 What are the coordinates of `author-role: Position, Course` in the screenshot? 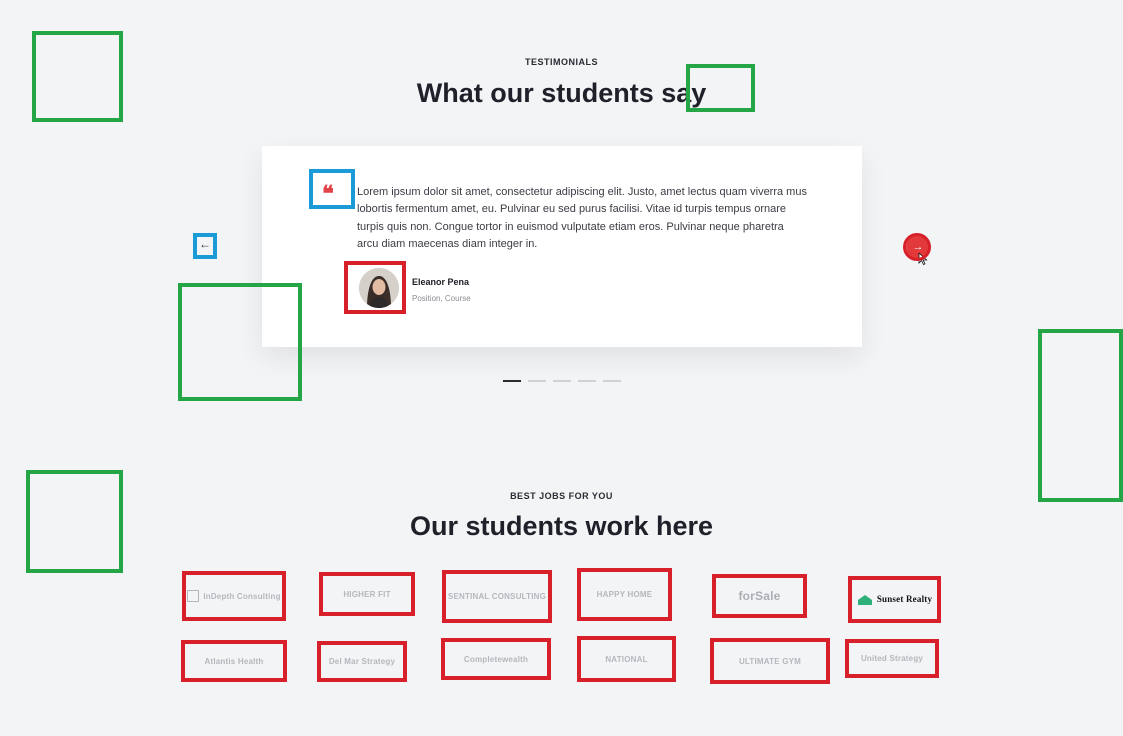 It's located at (441, 298).